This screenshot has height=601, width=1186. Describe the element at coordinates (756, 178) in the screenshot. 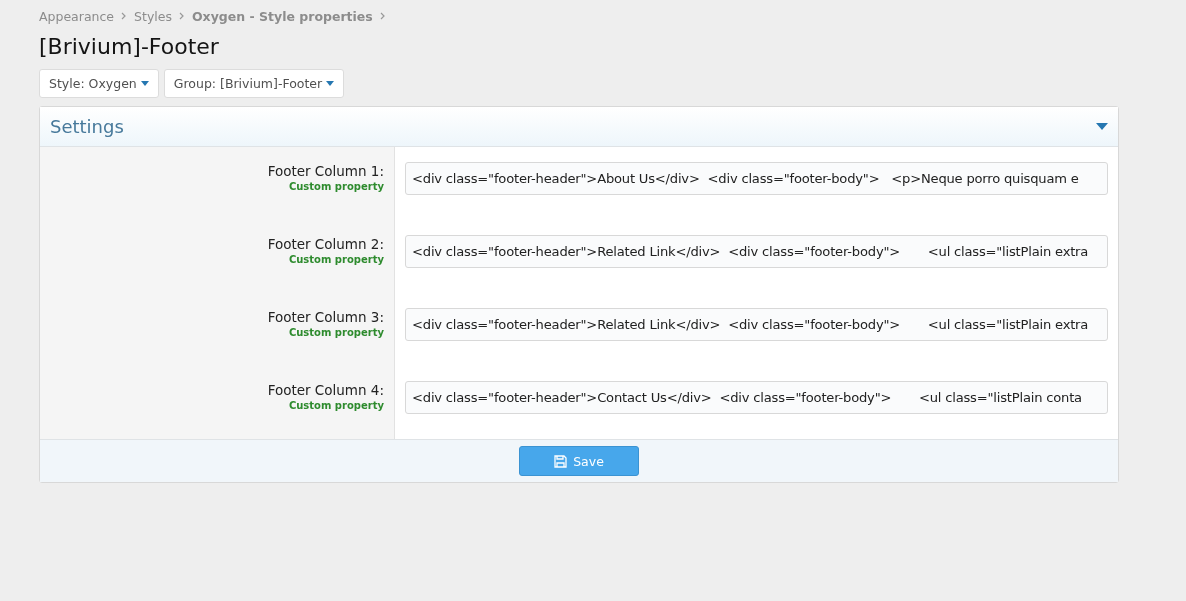

I see `code-input-field: <div class="footer-header">About Us</div> <div class="footer-body"> <p>Neque porro quisquam e` at that location.